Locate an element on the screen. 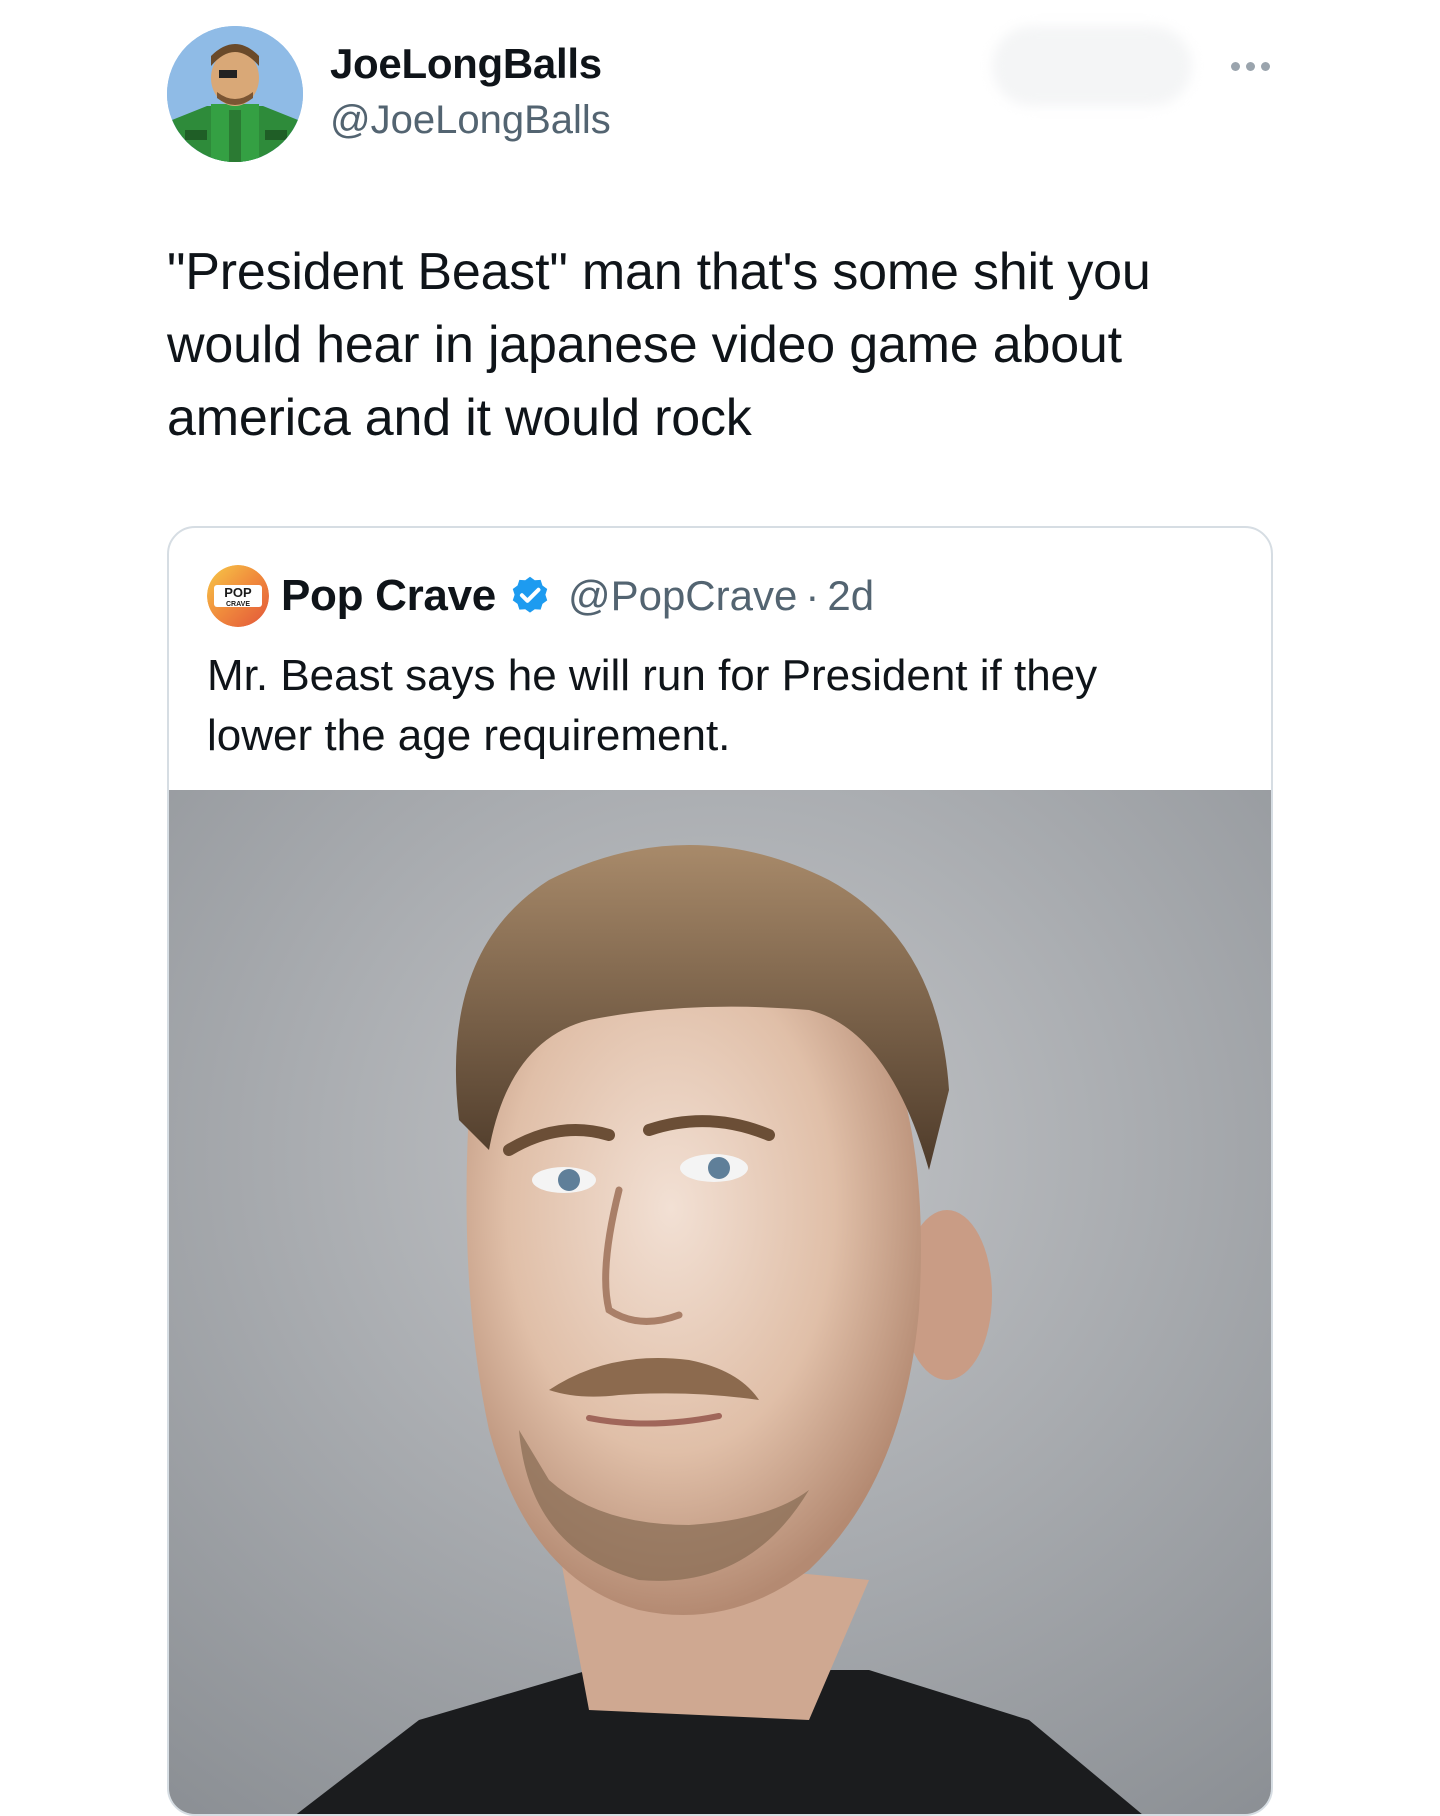  pop-crave-logo-text-top: POP is located at coordinates (238, 592).